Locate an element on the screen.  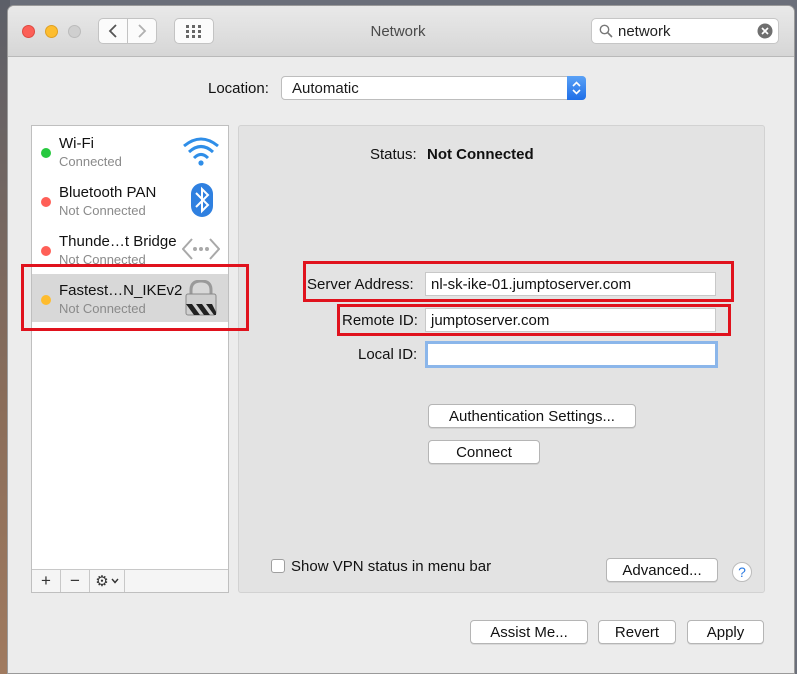
help-button: ? is located at coordinates (742, 572).